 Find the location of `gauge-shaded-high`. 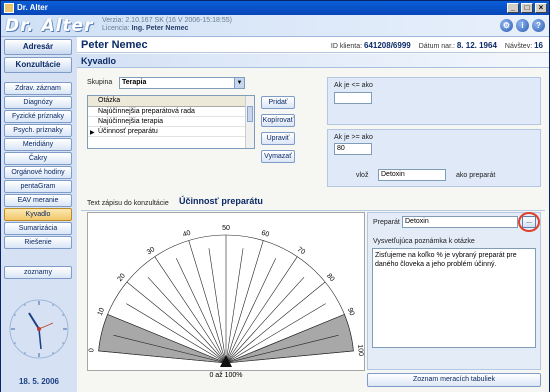

gauge-shaded-high is located at coordinates (289, 338).